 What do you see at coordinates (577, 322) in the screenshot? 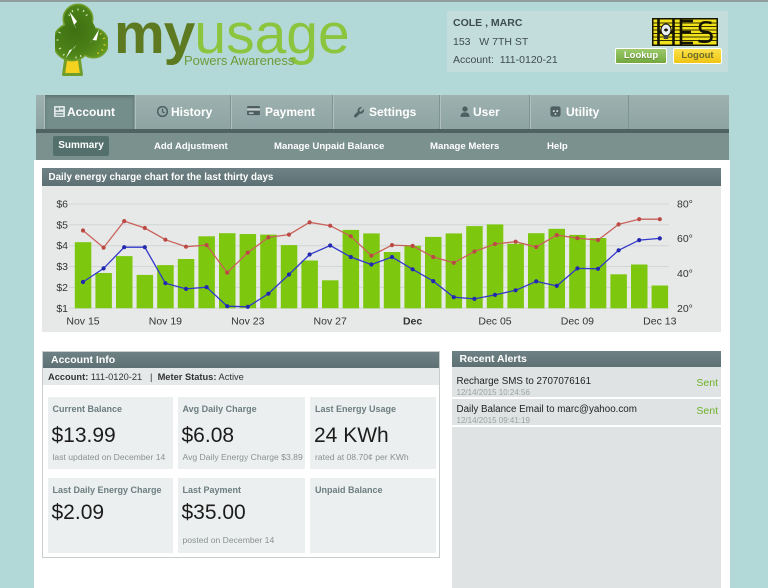
I see `svg-text: Dec 09` at bounding box center [577, 322].